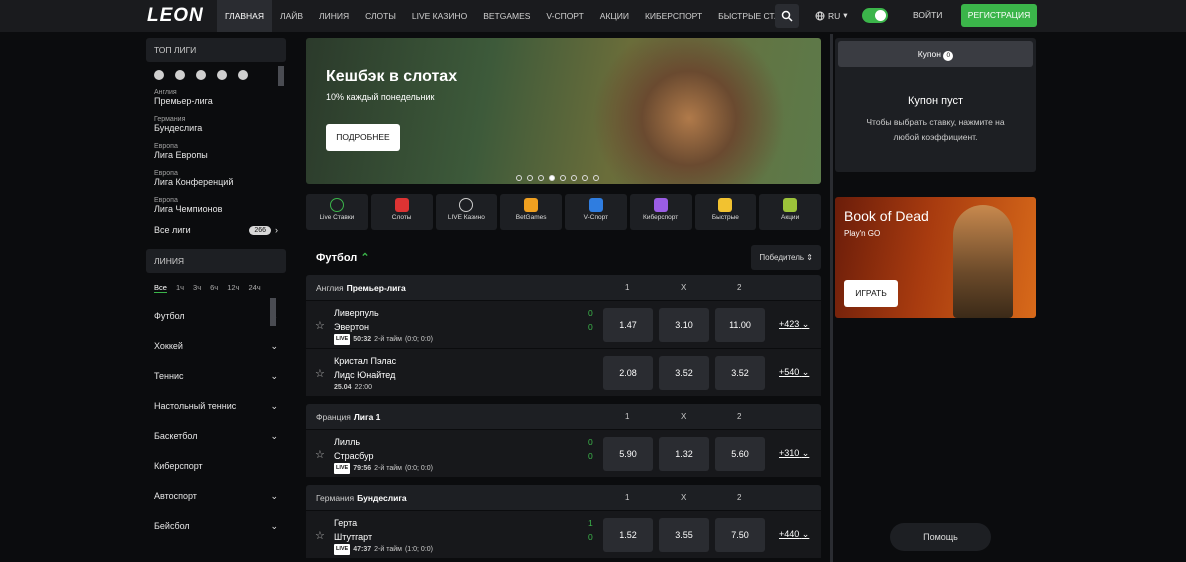 The image size is (1186, 562). What do you see at coordinates (590, 327) in the screenshot?
I see `score-away: 0` at bounding box center [590, 327].